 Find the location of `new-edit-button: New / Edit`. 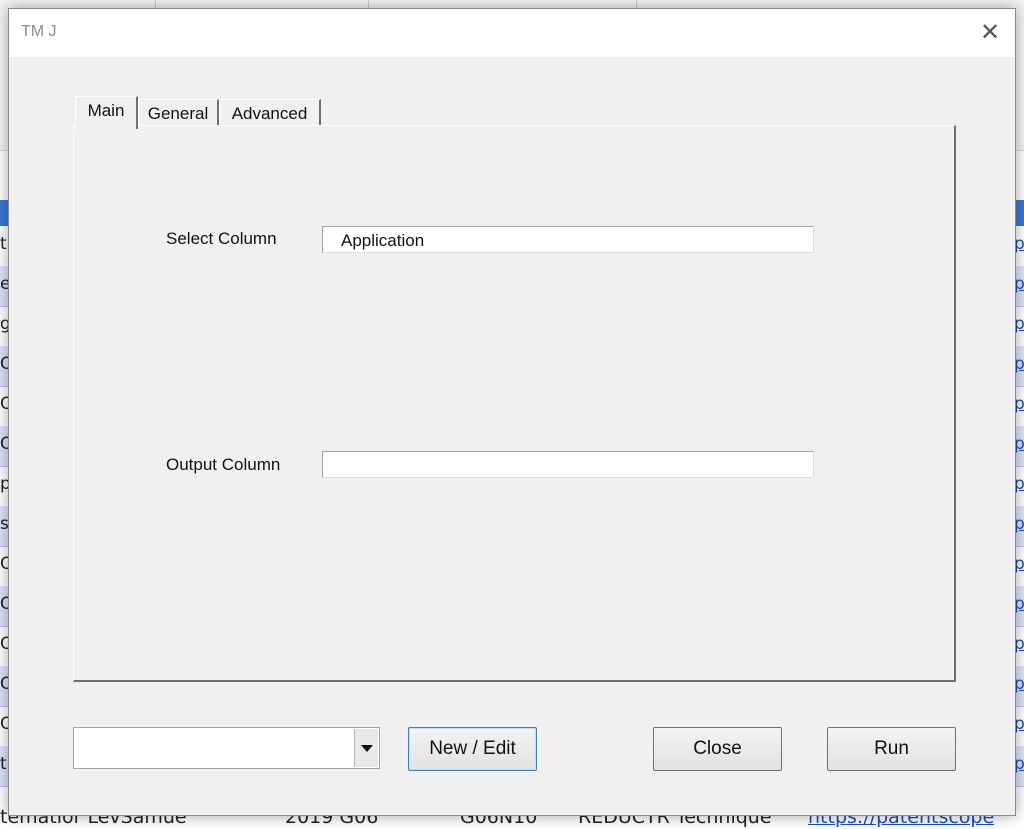

new-edit-button: New / Edit is located at coordinates (472, 749).